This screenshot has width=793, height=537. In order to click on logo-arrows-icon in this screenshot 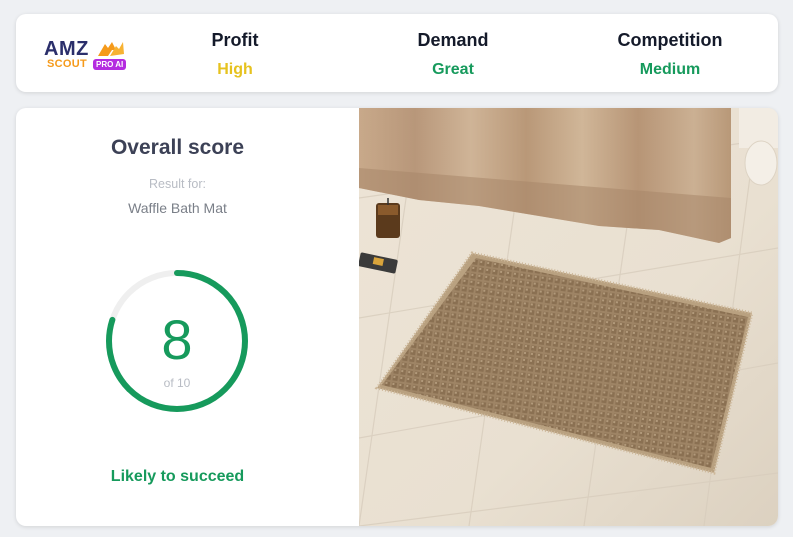, I will do `click(111, 49)`.